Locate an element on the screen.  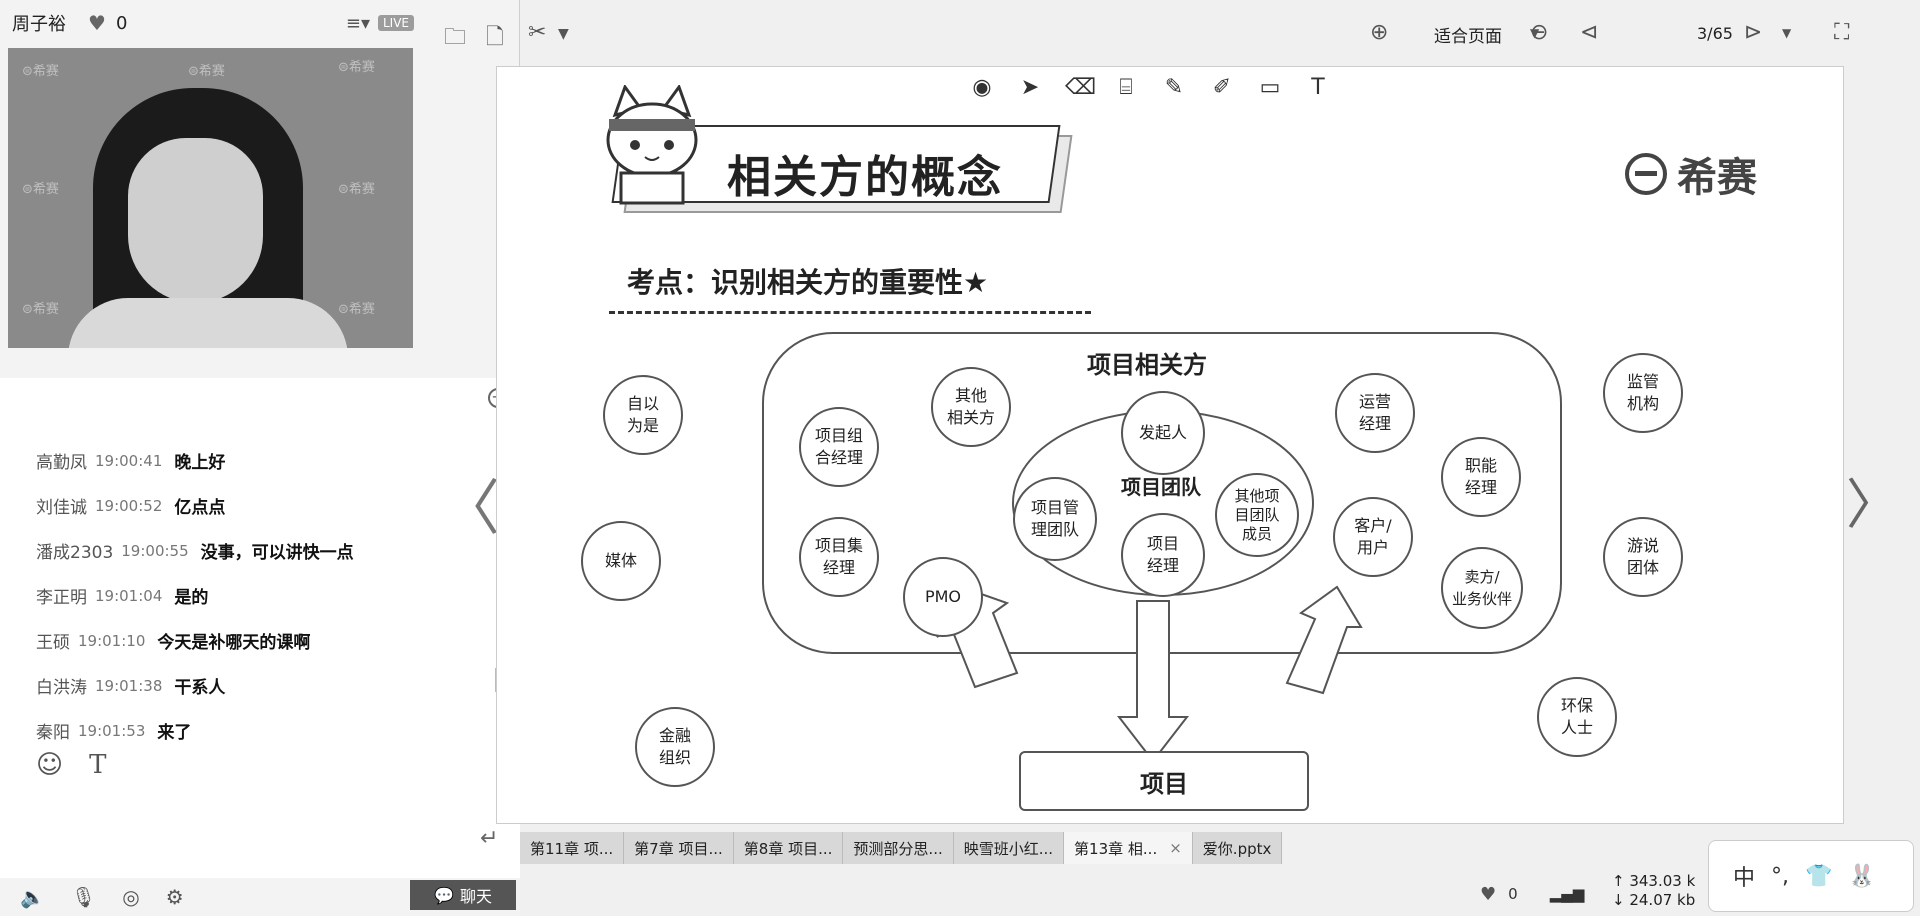
chat-message: 秦阳 19:01:53 来了 is located at coordinates (266, 730).